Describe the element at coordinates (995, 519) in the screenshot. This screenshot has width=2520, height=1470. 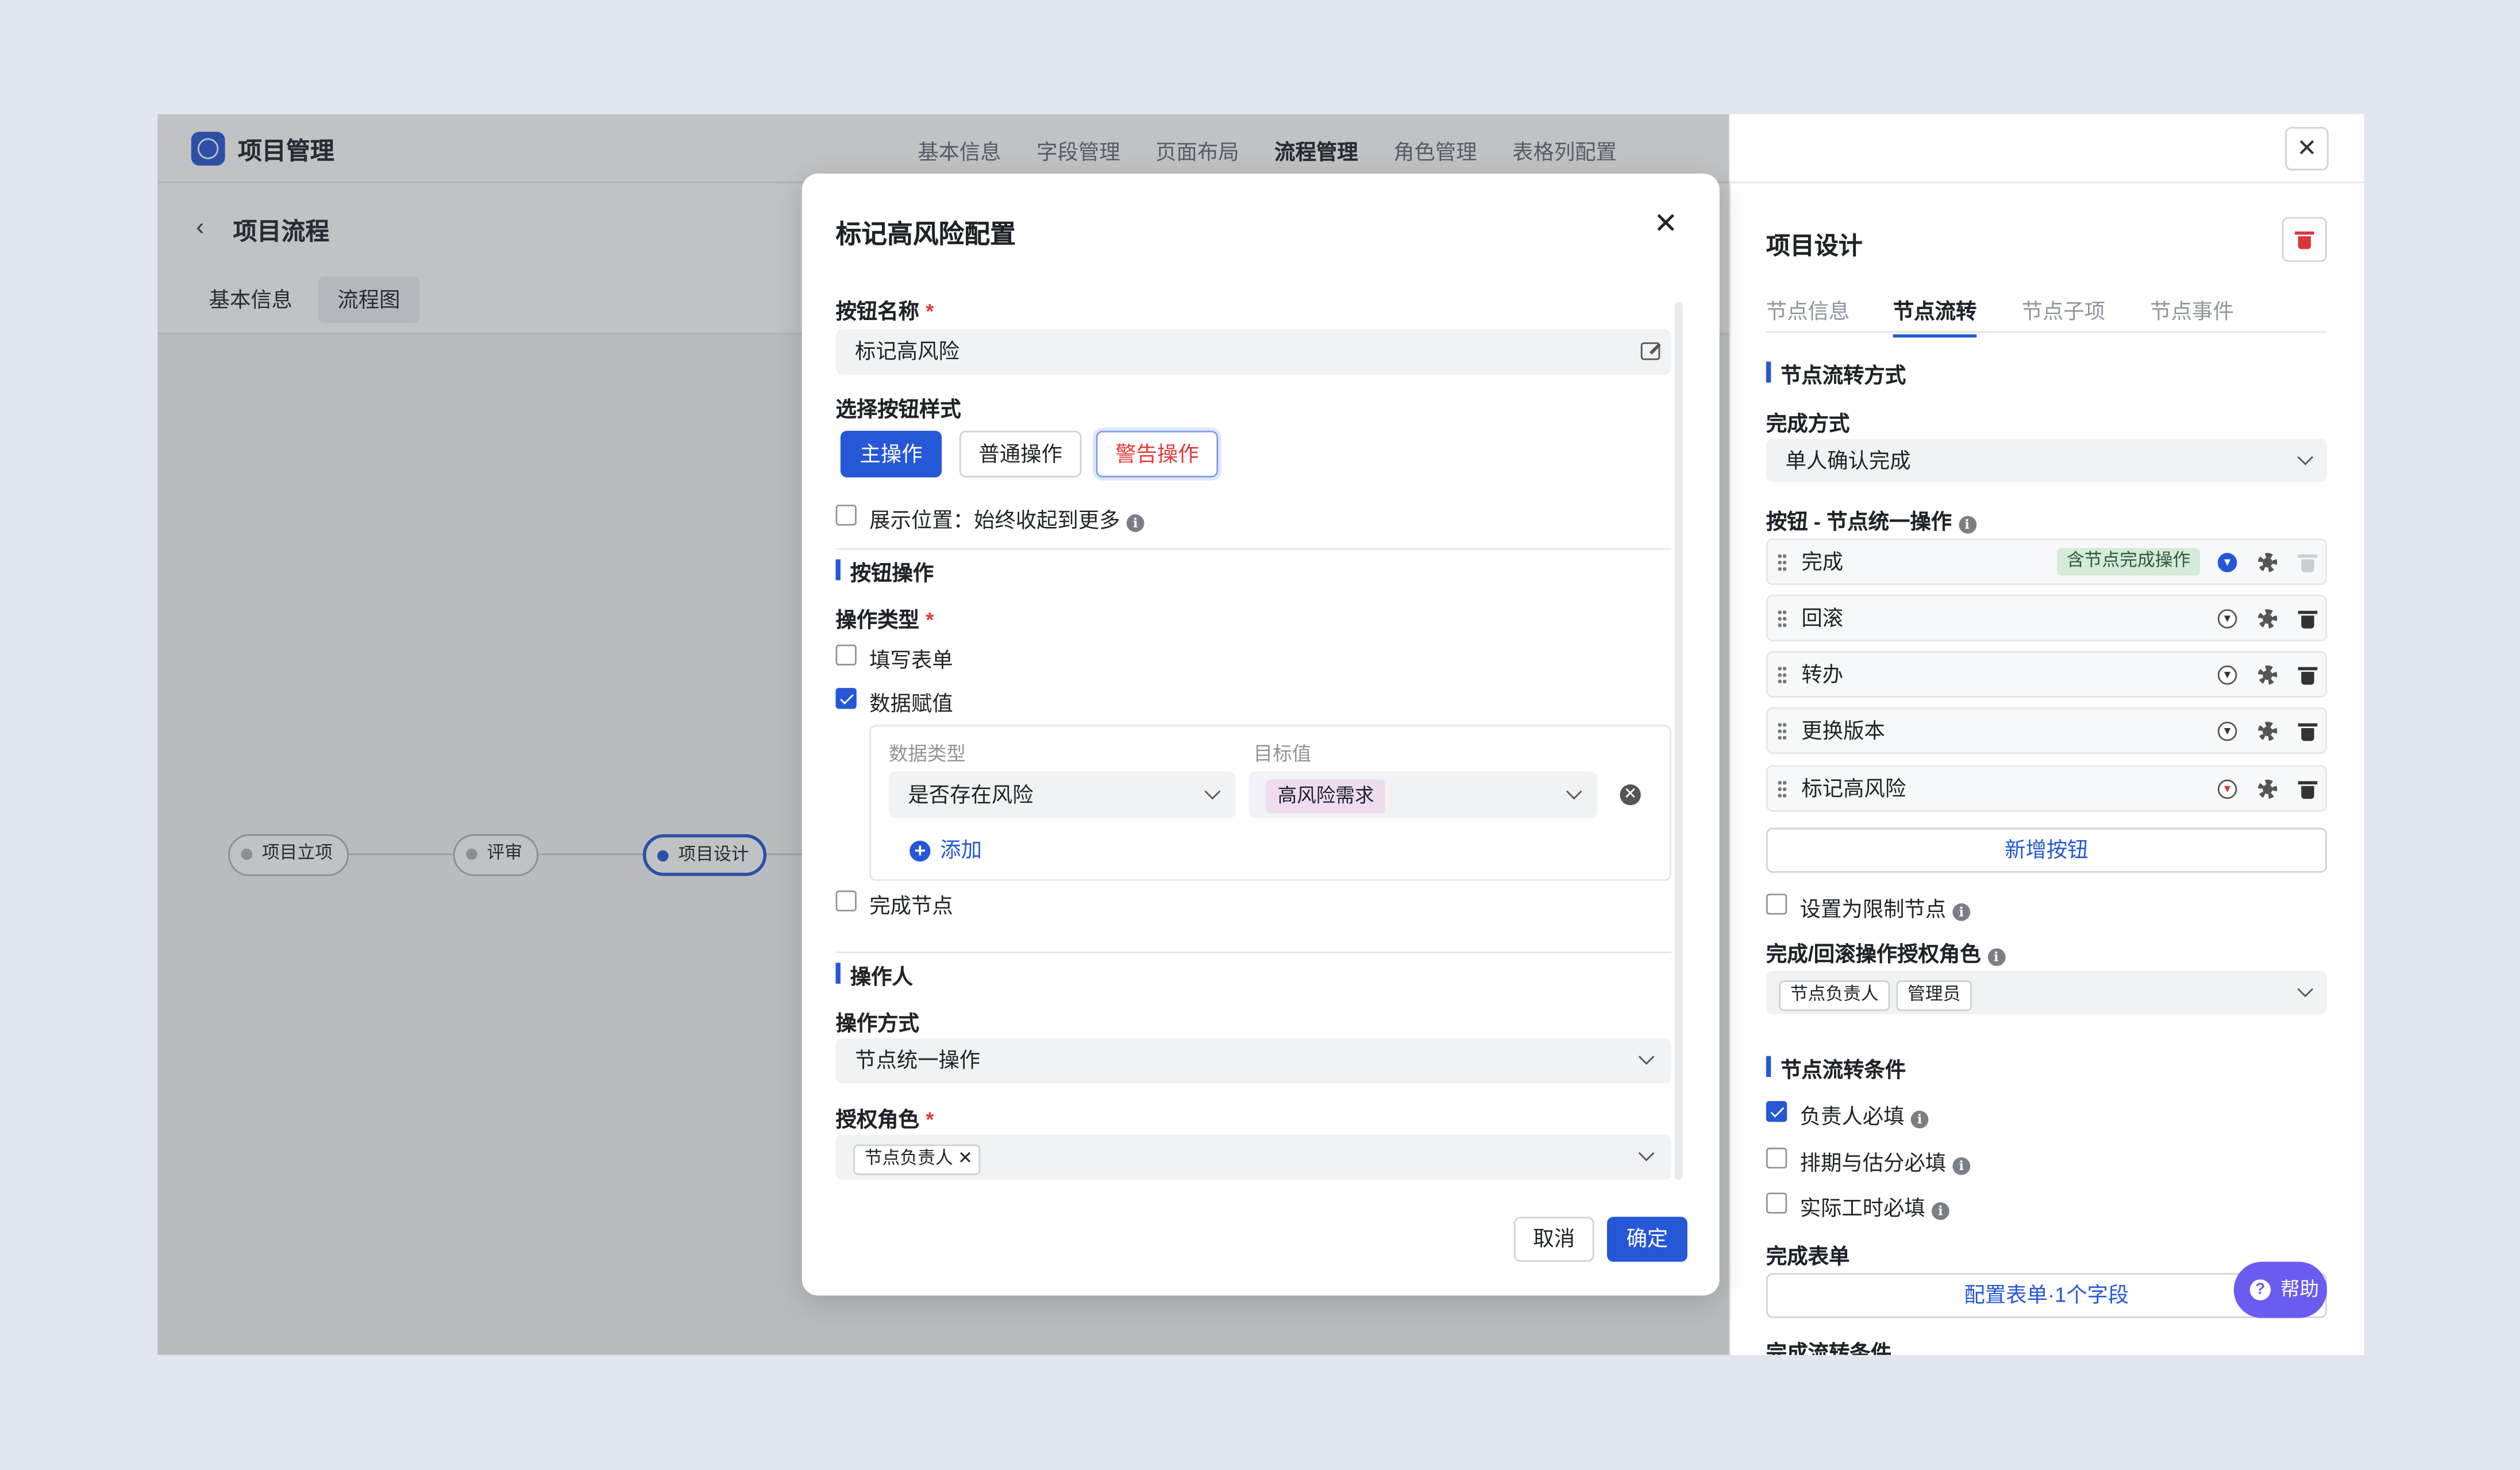
I see `show-position-text: 展示位置：始终收起到更多` at that location.